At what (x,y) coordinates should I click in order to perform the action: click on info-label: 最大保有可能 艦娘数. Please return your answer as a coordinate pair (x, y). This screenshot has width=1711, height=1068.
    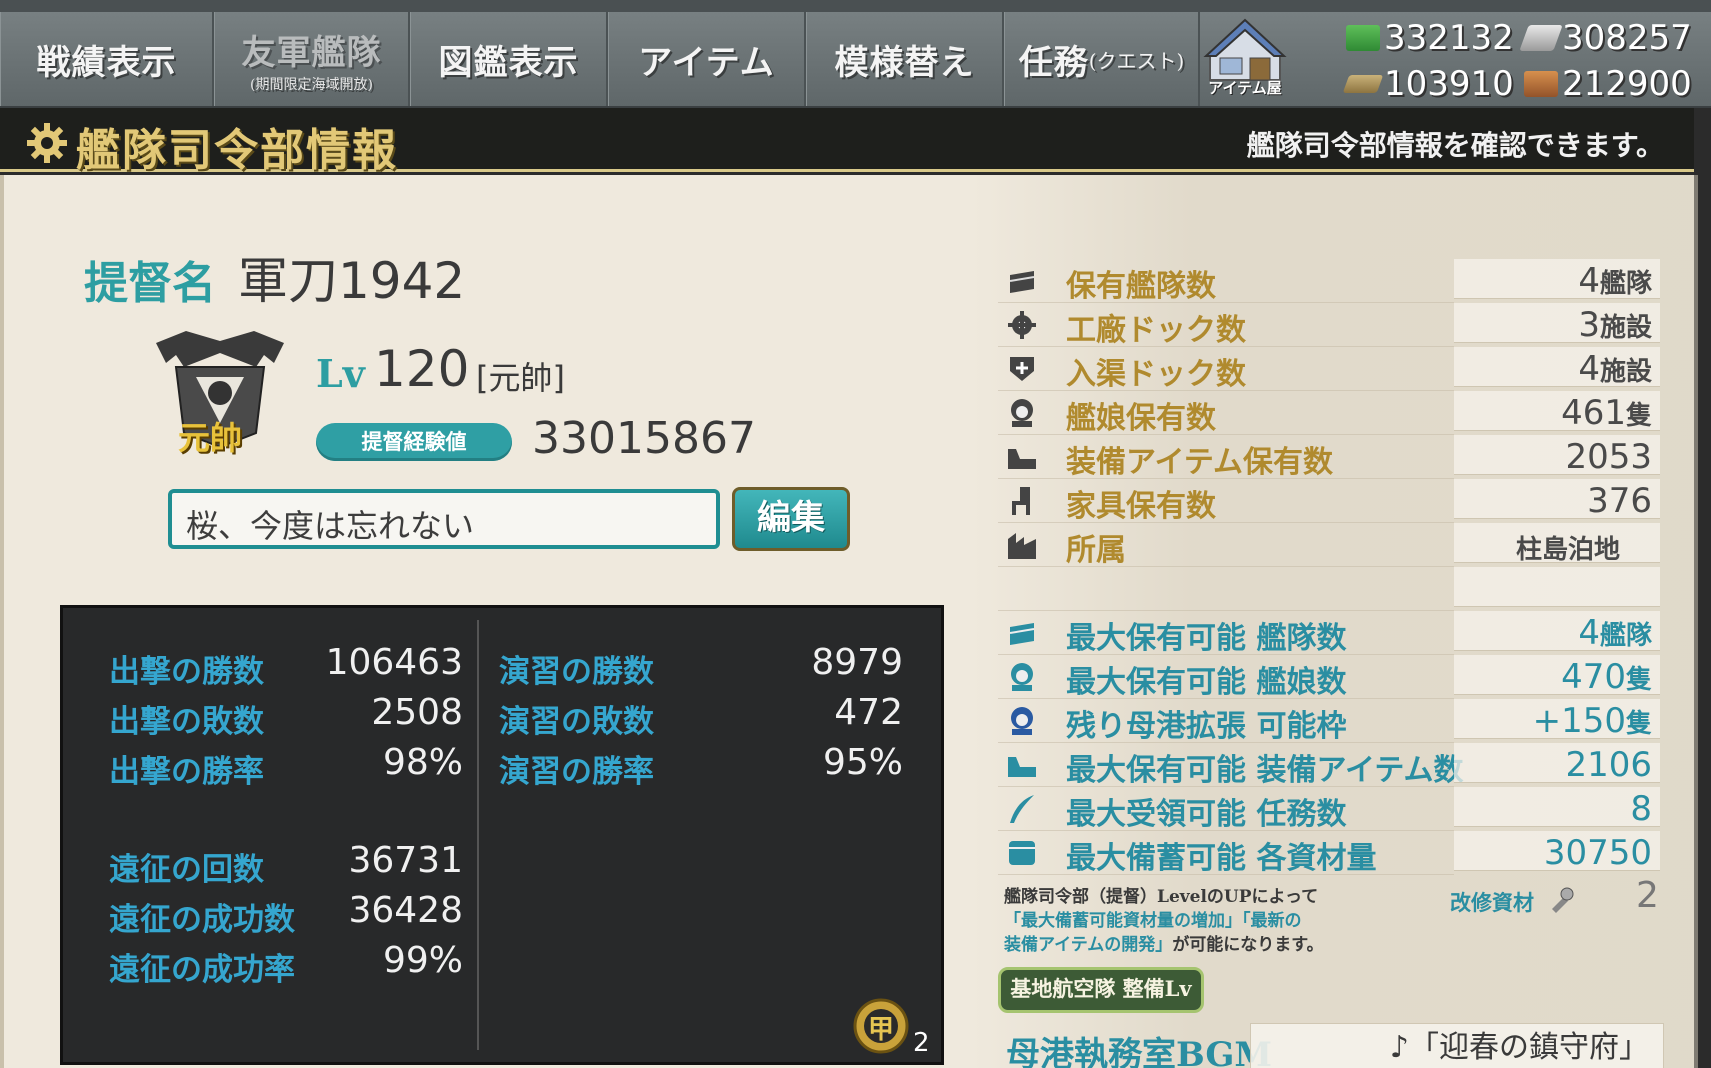
    Looking at the image, I should click on (1206, 682).